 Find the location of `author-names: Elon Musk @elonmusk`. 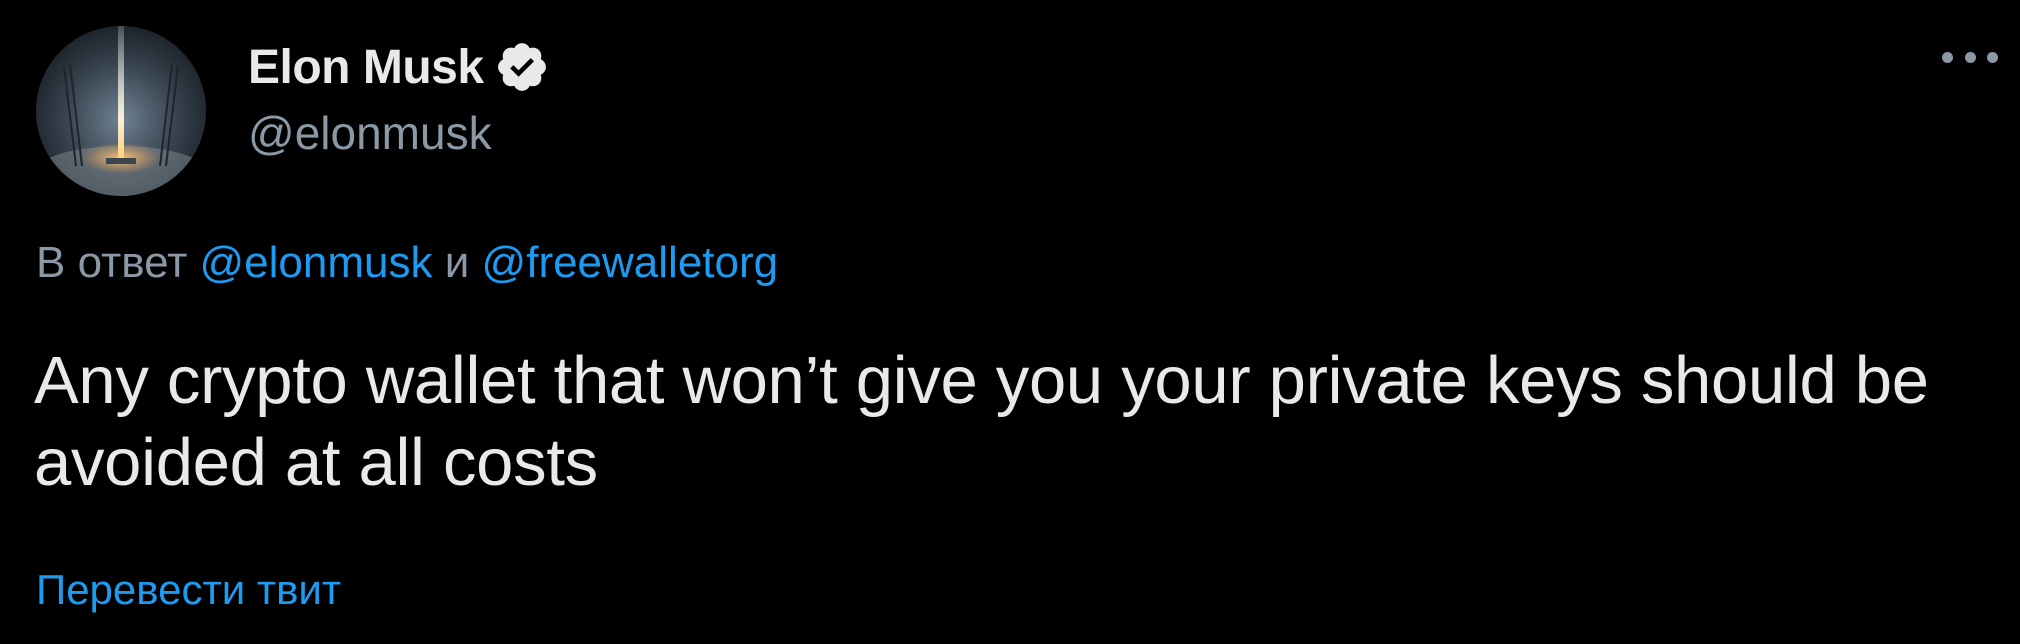

author-names: Elon Musk @elonmusk is located at coordinates (399, 97).